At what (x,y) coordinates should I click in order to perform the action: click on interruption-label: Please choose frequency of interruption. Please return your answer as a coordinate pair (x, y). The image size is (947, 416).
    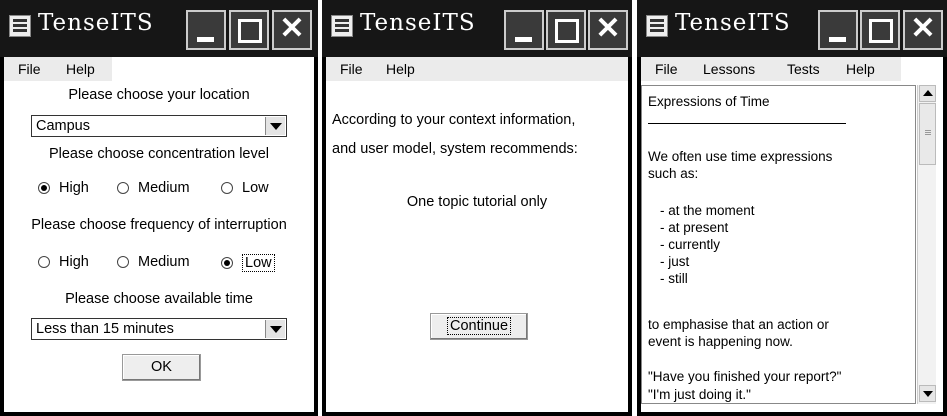
    Looking at the image, I should click on (159, 225).